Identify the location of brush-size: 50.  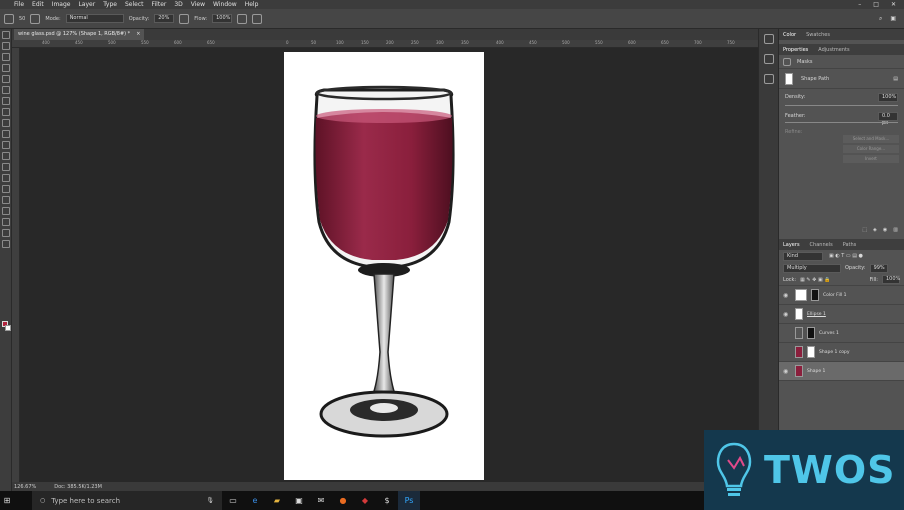
(22, 19).